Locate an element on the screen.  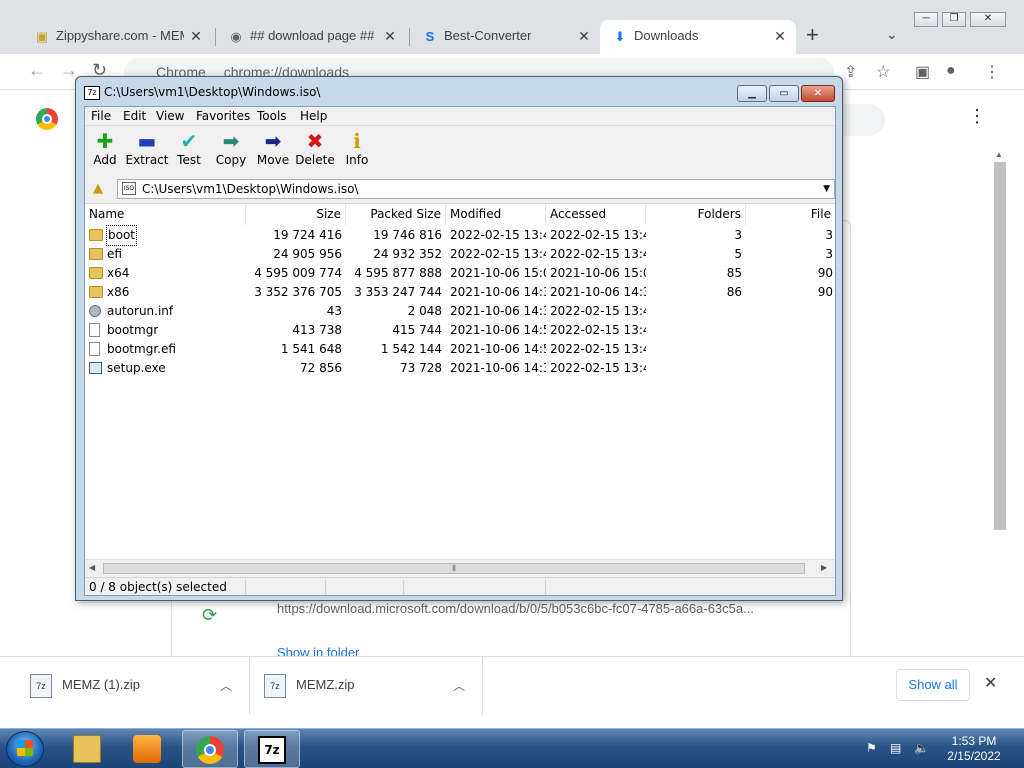
system-clock: 1:53 PM 2/15/2022 is located at coordinates (974, 749).